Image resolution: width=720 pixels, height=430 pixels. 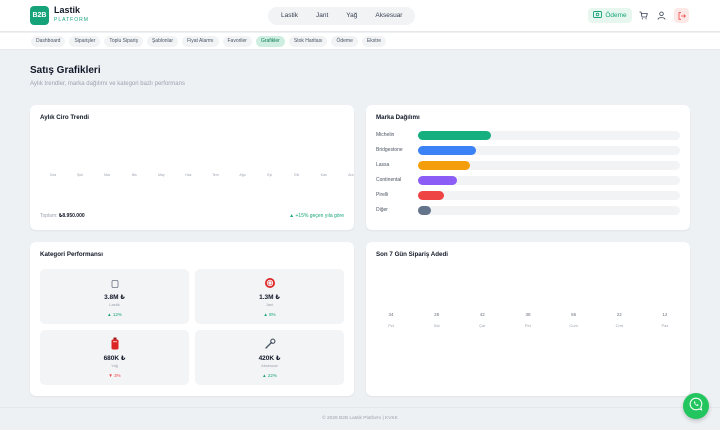 I want to click on day-order-count: 38, so click(x=528, y=314).